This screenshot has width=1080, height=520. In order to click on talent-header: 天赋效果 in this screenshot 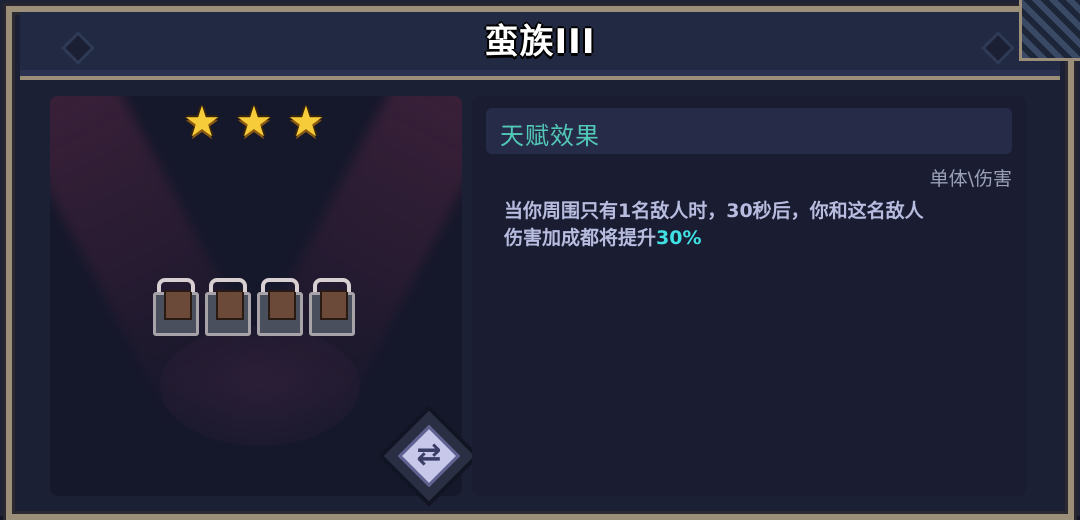, I will do `click(749, 131)`.